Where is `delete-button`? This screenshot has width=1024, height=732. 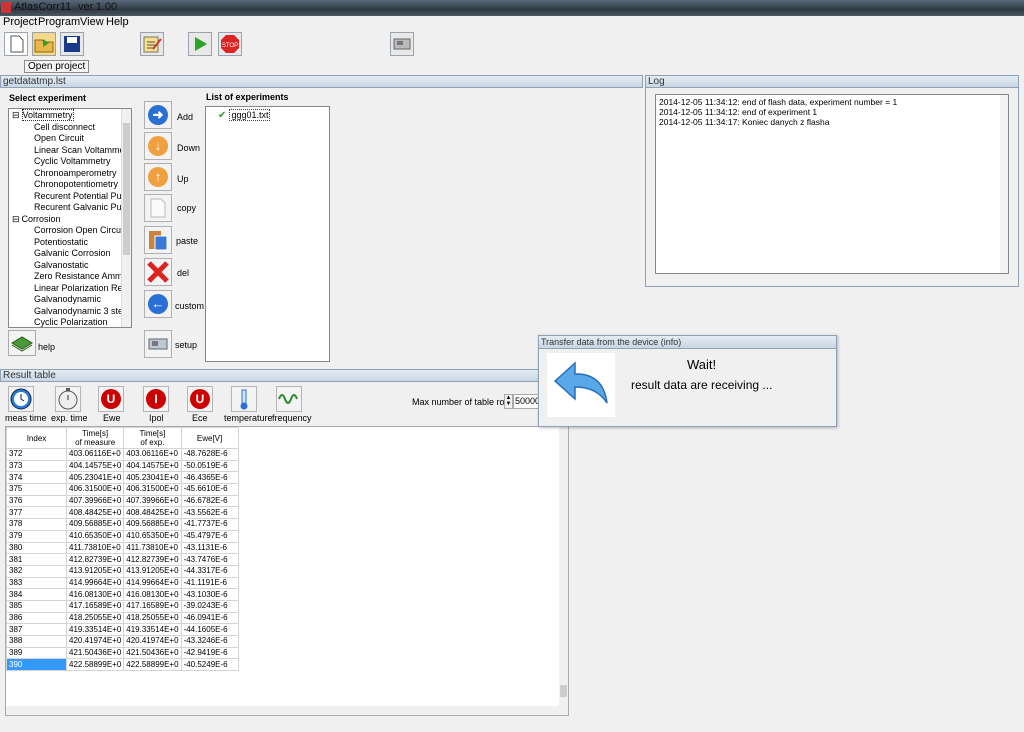
delete-button is located at coordinates (158, 272).